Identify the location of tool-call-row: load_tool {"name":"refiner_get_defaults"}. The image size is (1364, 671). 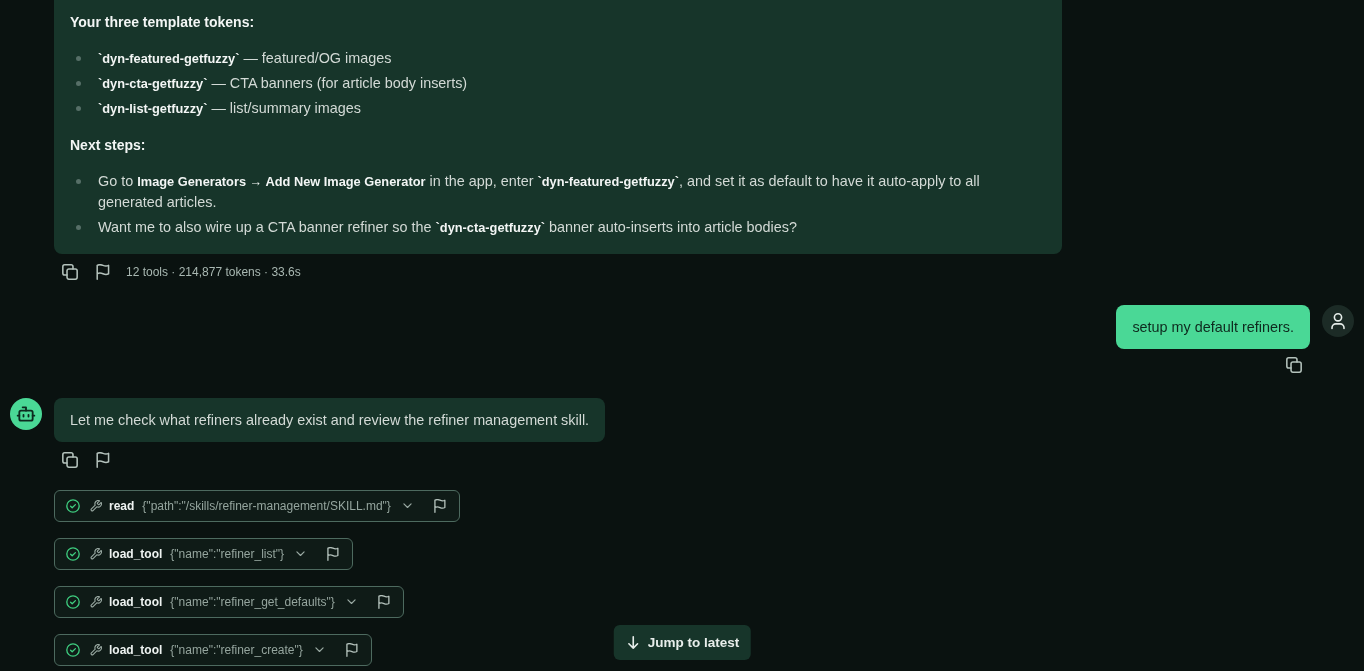
(229, 602).